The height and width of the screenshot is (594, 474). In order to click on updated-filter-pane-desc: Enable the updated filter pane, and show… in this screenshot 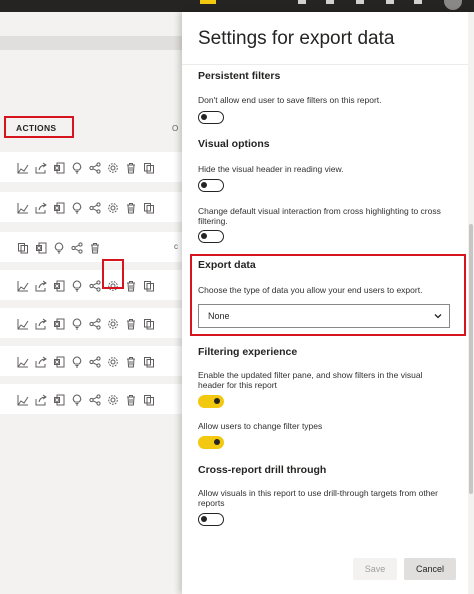, I will do `click(310, 380)`.